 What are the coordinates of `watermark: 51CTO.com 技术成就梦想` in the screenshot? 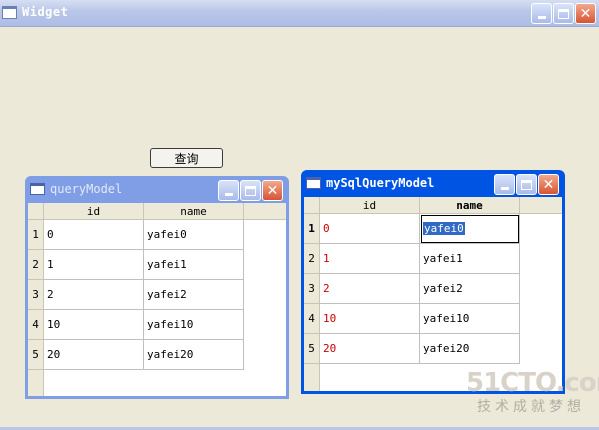 It's located at (532, 392).